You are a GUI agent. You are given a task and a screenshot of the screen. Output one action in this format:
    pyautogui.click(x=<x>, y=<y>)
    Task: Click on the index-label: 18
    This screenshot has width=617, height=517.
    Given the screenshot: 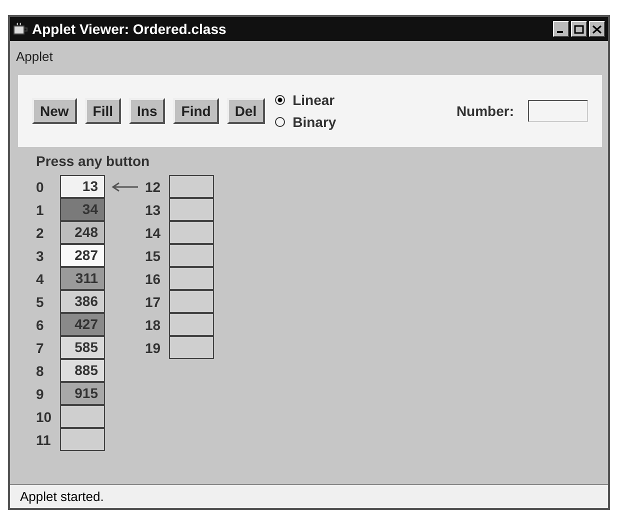 What is the action you would take?
    pyautogui.click(x=153, y=324)
    